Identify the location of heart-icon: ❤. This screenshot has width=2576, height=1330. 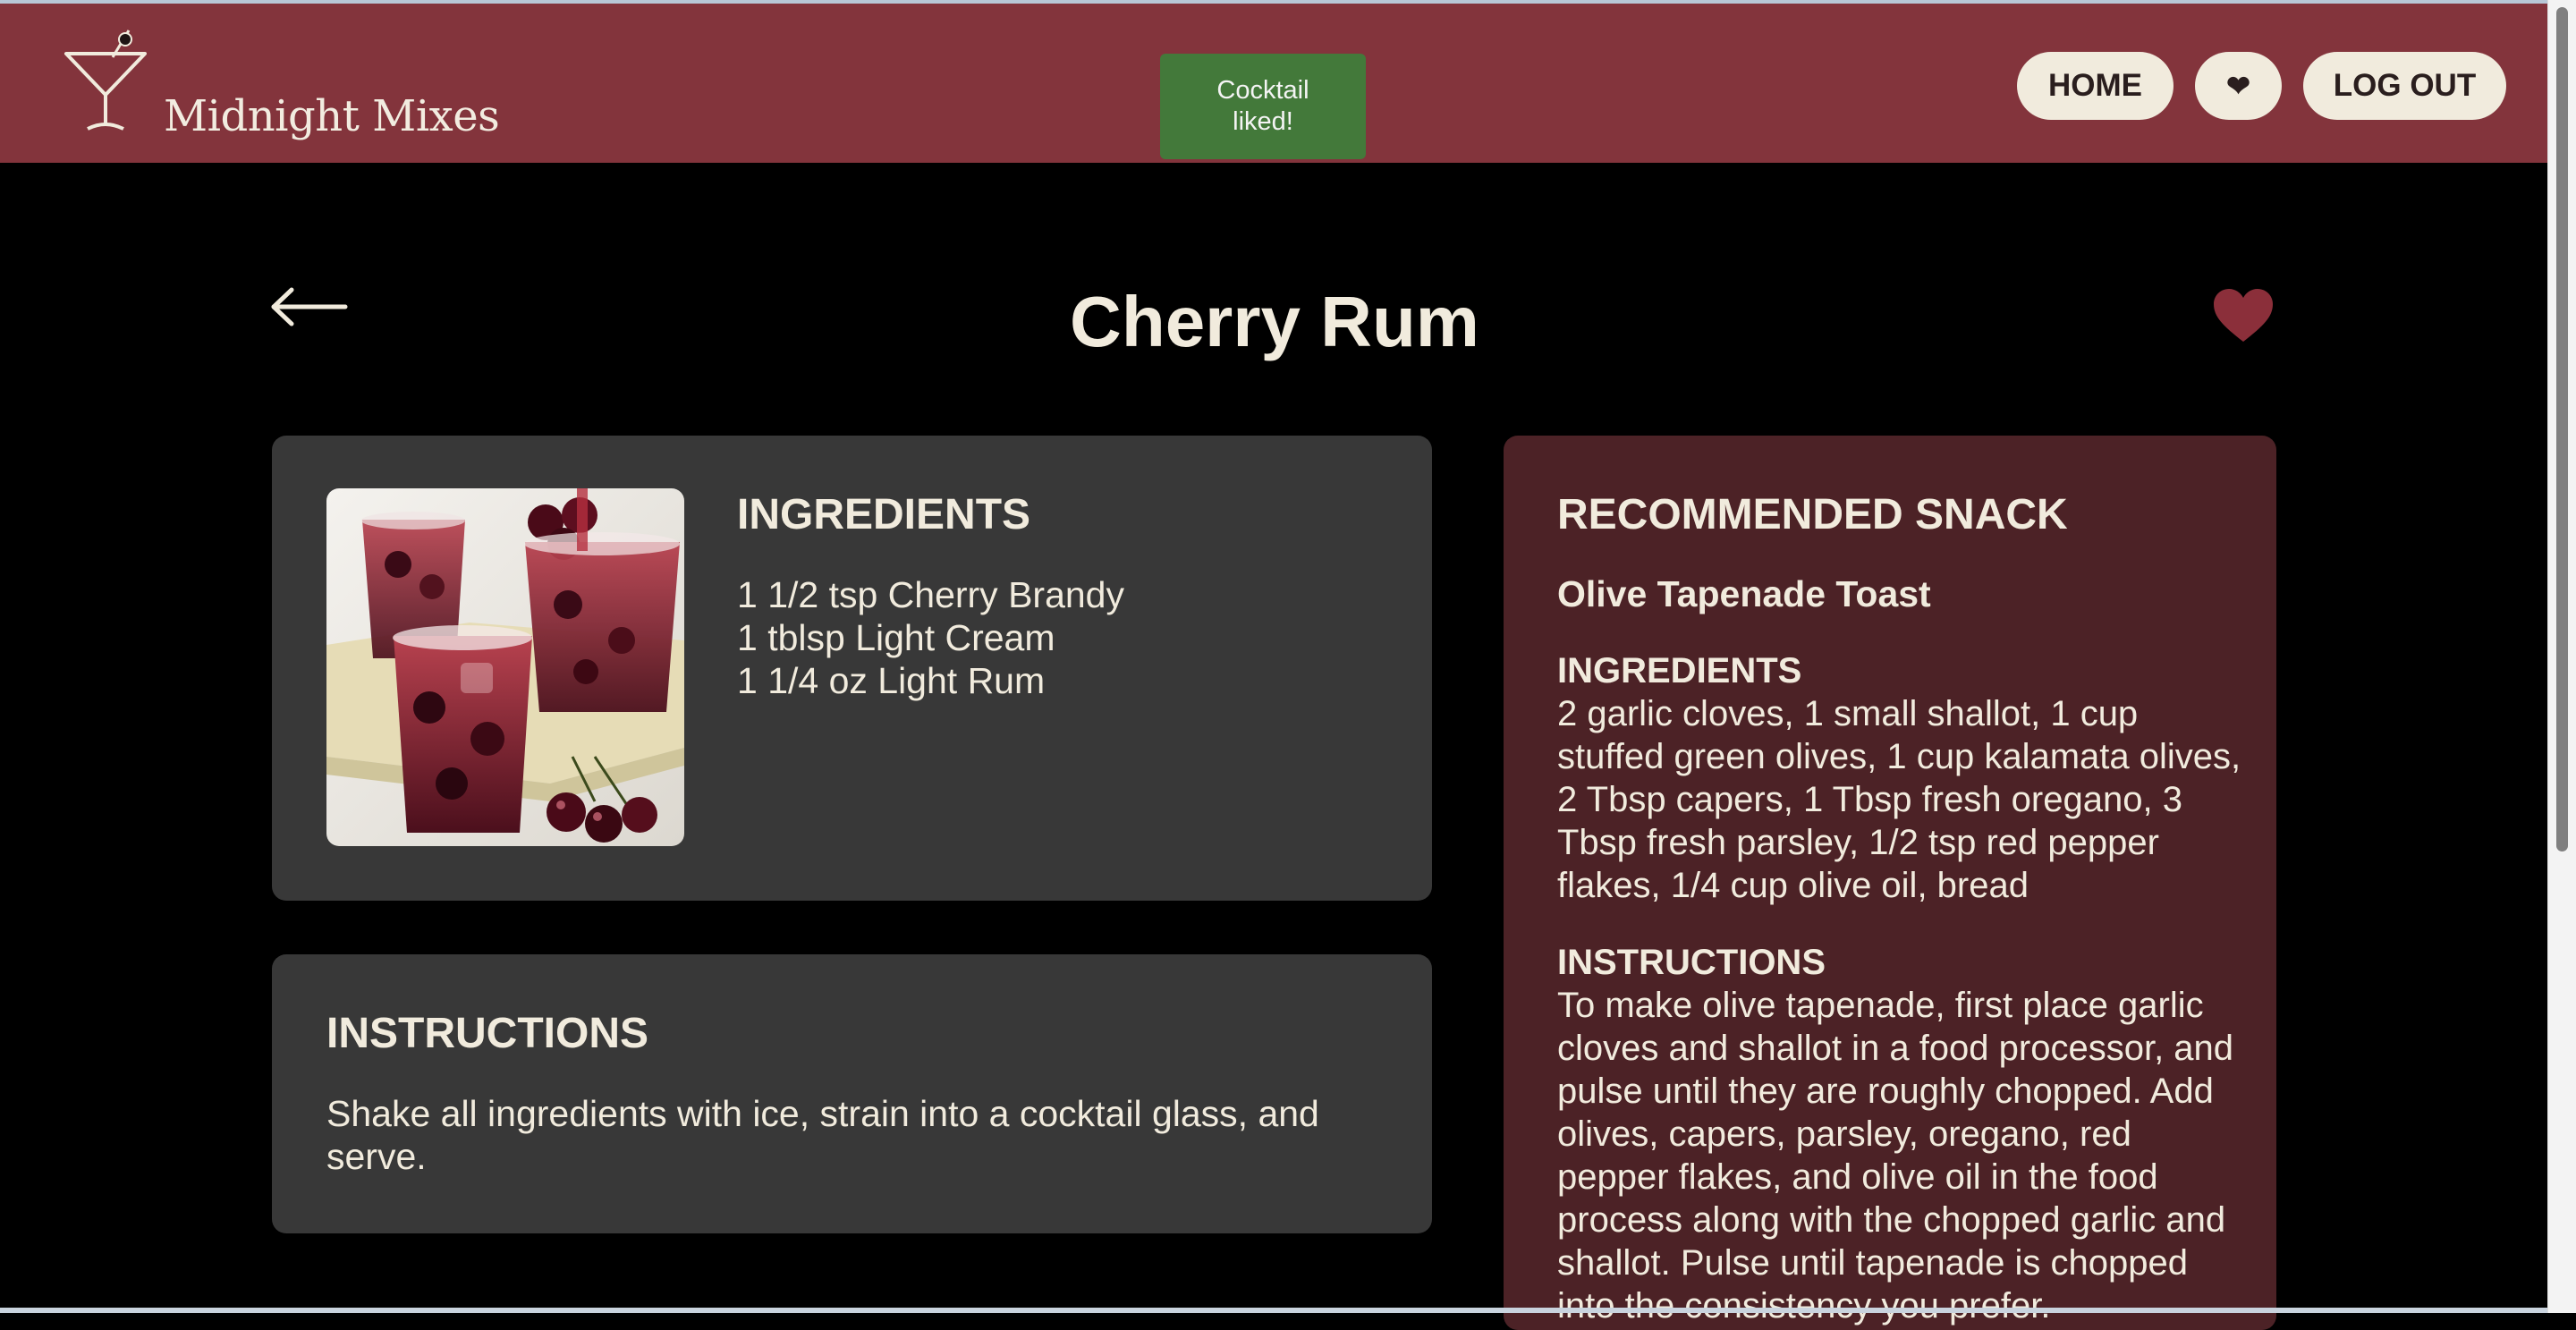
(2238, 86).